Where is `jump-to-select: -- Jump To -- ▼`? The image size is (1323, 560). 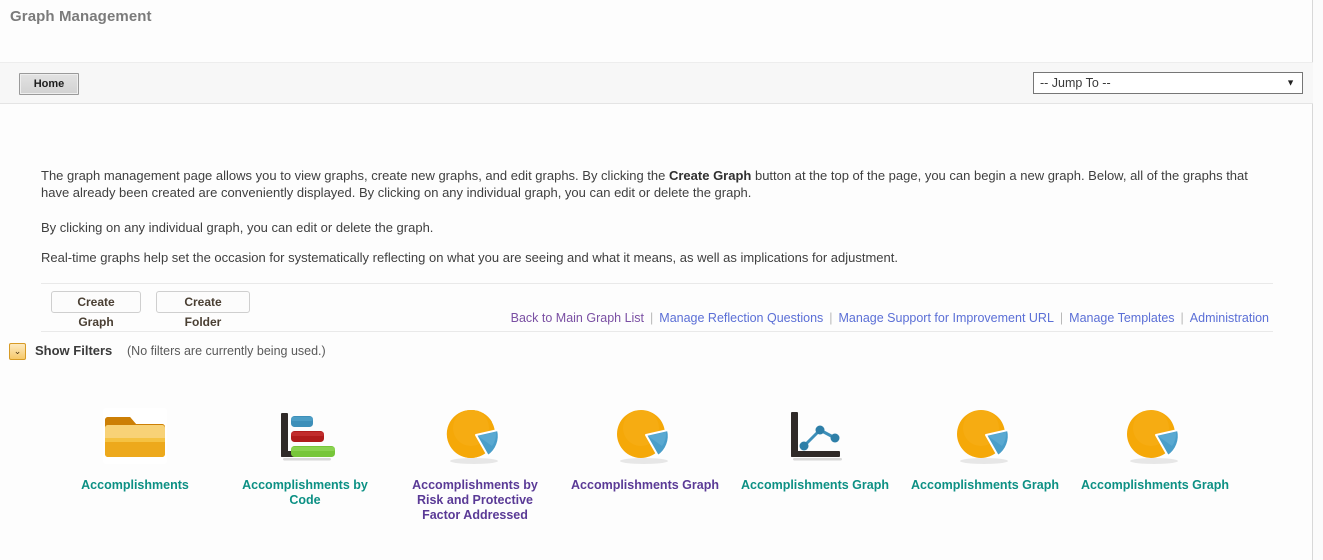 jump-to-select: -- Jump To -- ▼ is located at coordinates (1168, 83).